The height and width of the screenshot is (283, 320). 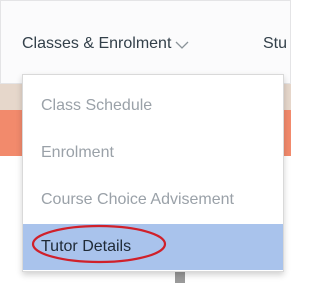 I want to click on classes-enrolment-menu: Classes & Enrolment, so click(x=105, y=44).